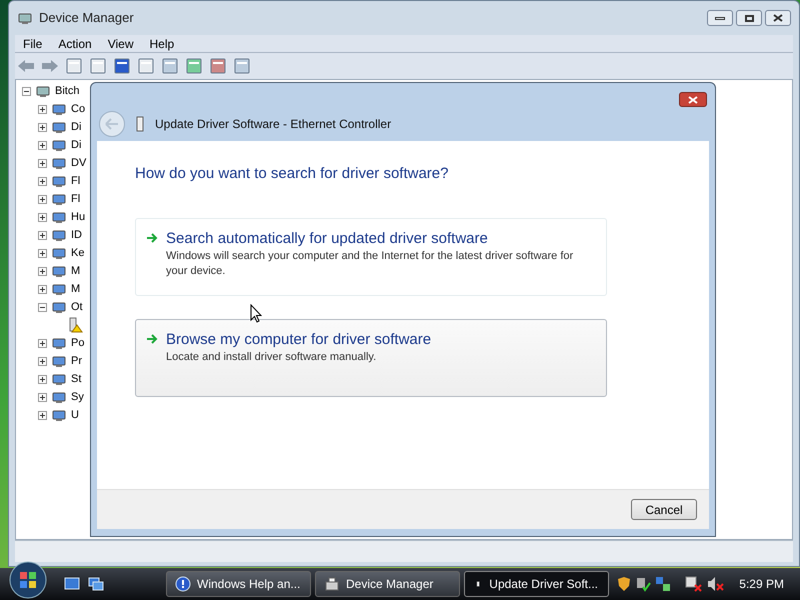 The height and width of the screenshot is (600, 800). I want to click on option-title: Search automatically for updated driver software, so click(327, 238).